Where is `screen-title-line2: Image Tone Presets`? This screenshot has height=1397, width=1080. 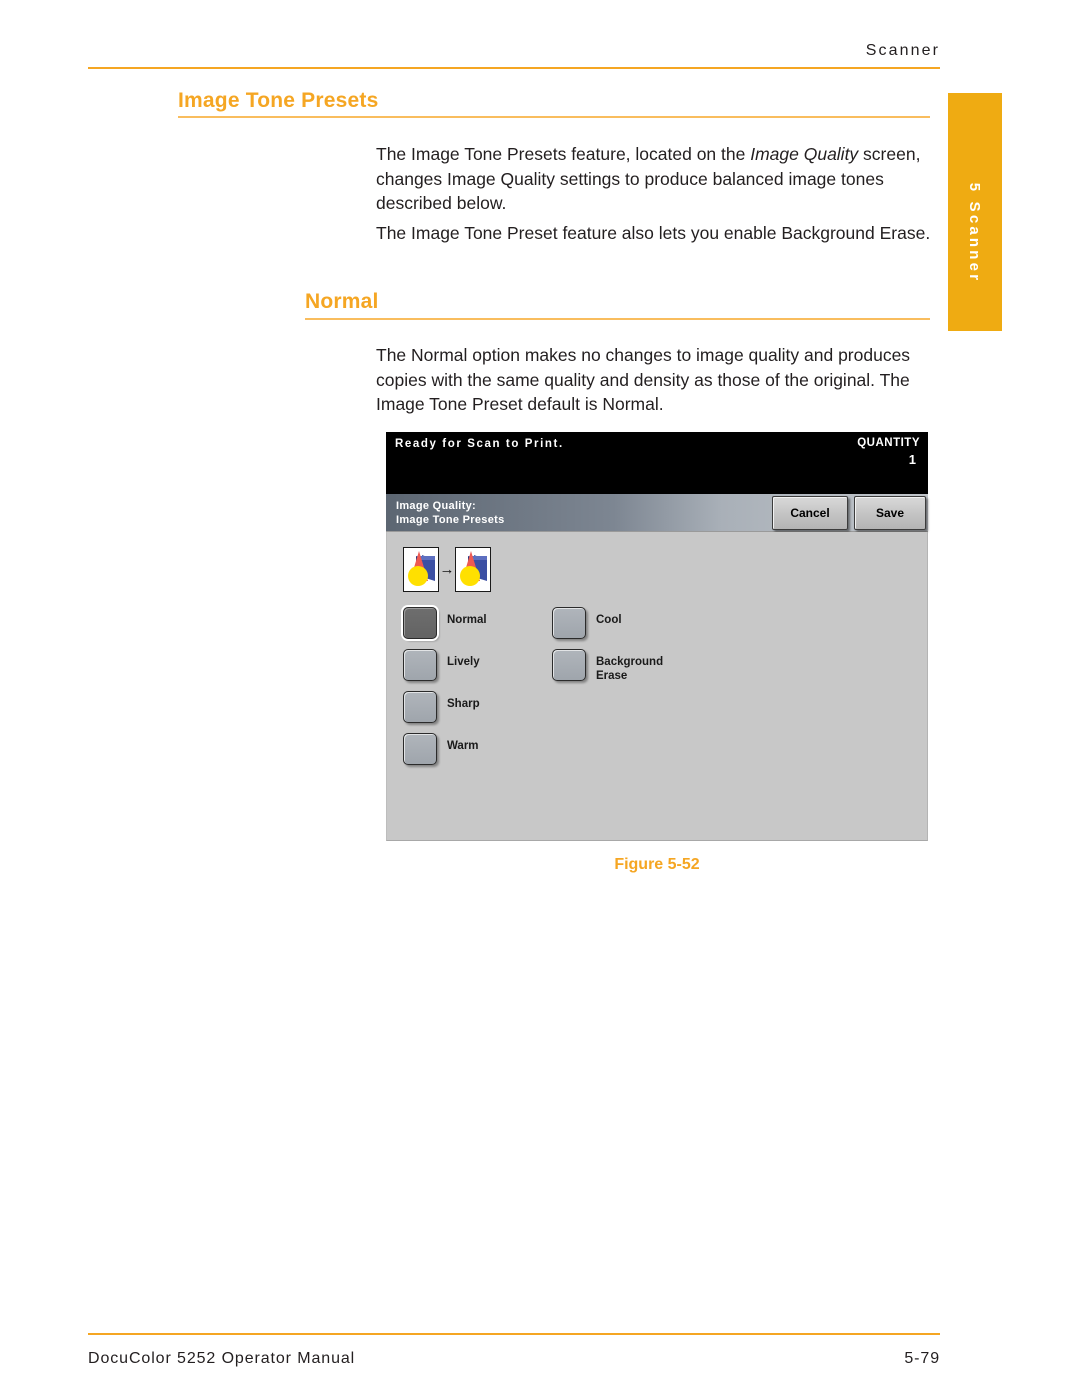
screen-title-line2: Image Tone Presets is located at coordinates (450, 520).